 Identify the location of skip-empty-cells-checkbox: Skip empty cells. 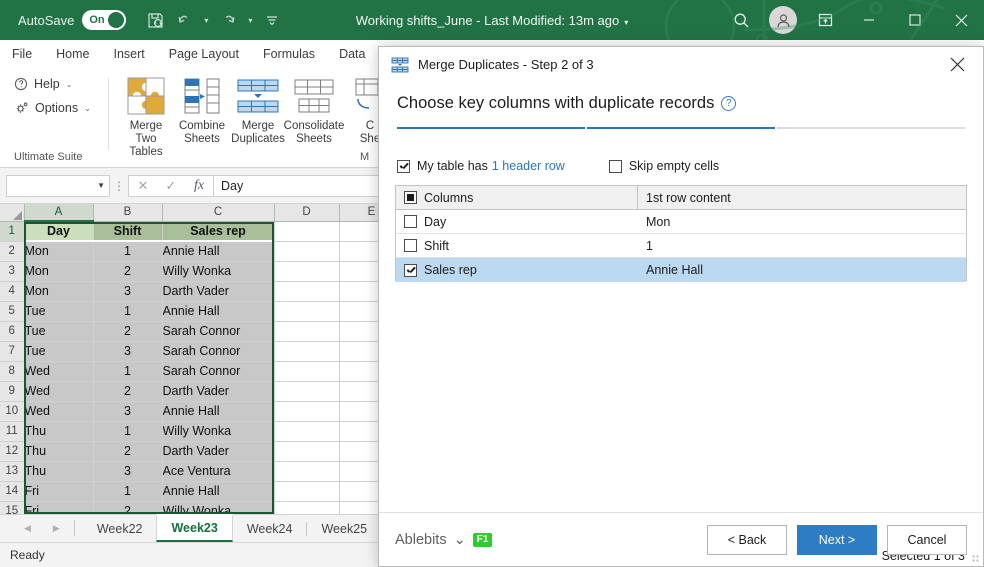
(663, 166).